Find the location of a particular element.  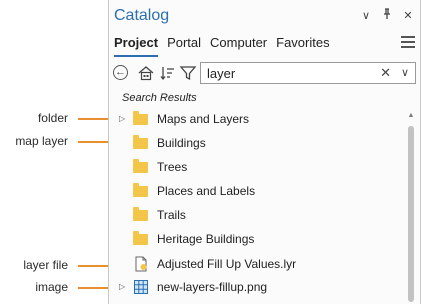

sort-icon is located at coordinates (168, 73).